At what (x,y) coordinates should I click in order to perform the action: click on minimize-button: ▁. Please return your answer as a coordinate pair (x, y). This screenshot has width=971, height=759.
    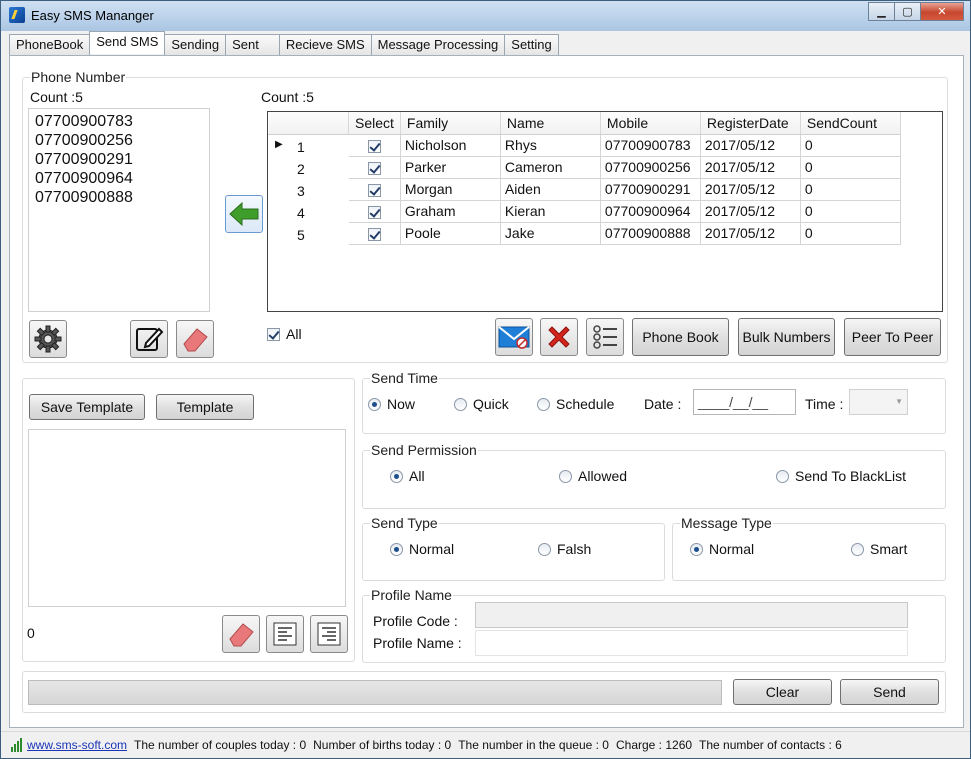
    Looking at the image, I should click on (881, 11).